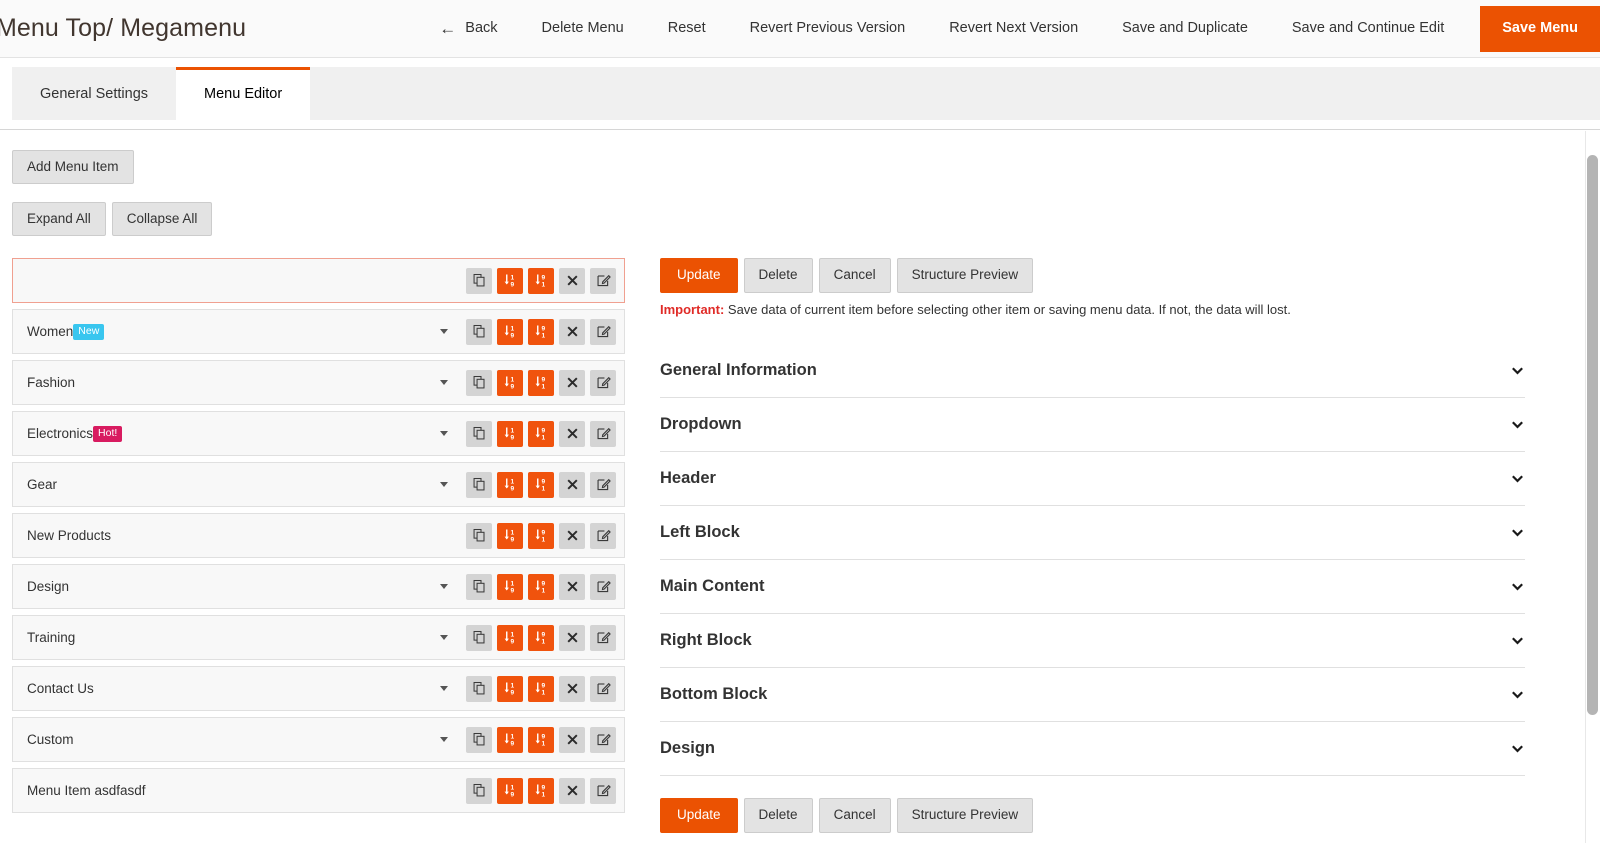 This screenshot has width=1600, height=843. I want to click on structure-preview-button-bottom: Structure Preview, so click(965, 815).